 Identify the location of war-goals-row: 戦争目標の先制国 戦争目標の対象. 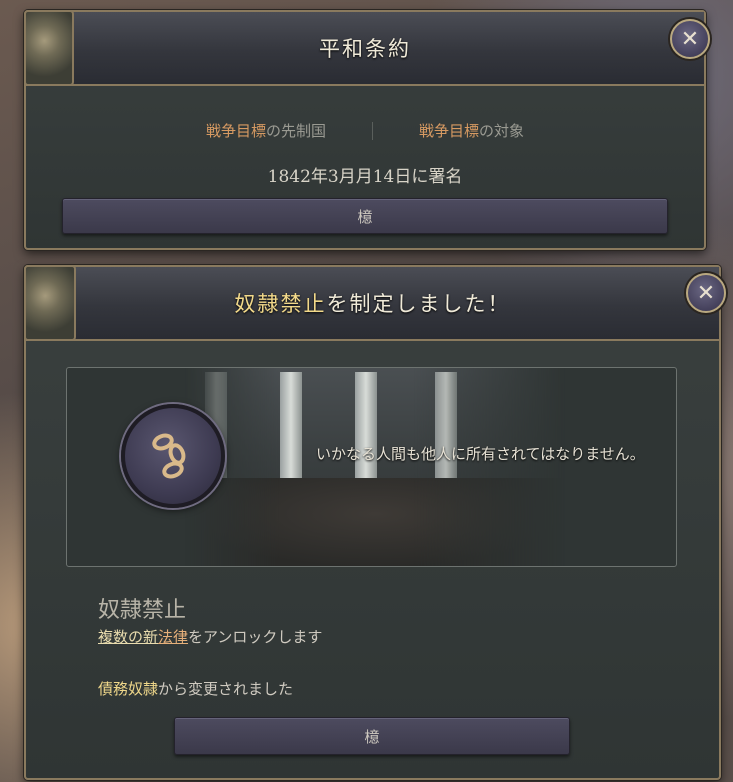
(365, 130).